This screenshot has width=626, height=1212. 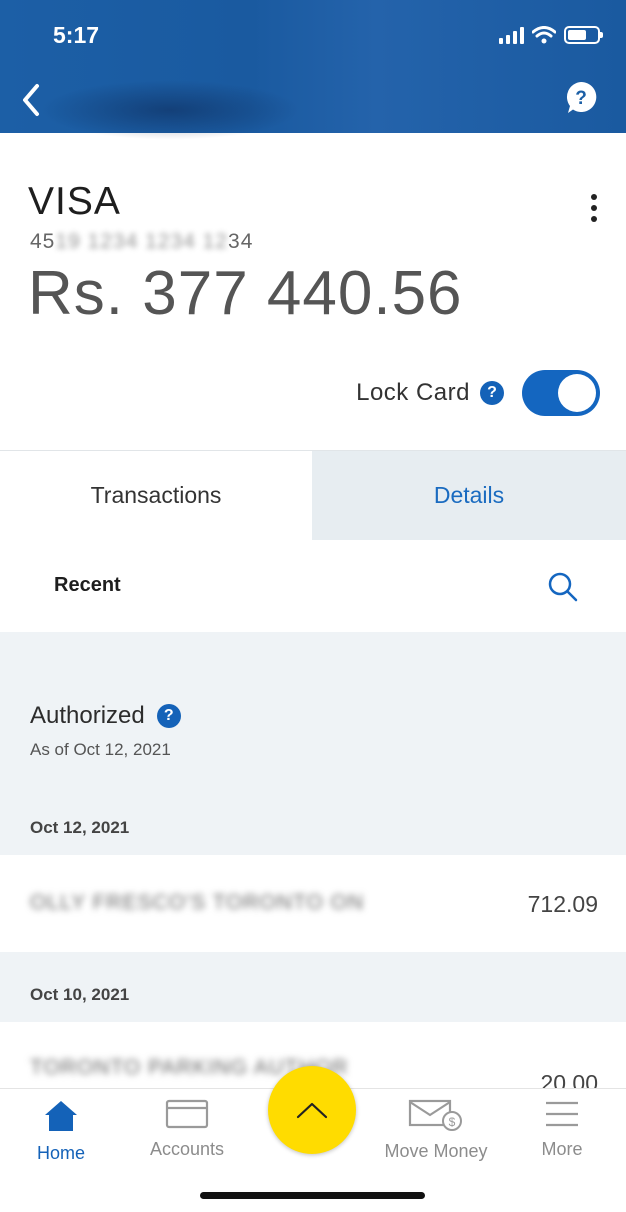 What do you see at coordinates (469, 495) in the screenshot?
I see `tab-details: Details` at bounding box center [469, 495].